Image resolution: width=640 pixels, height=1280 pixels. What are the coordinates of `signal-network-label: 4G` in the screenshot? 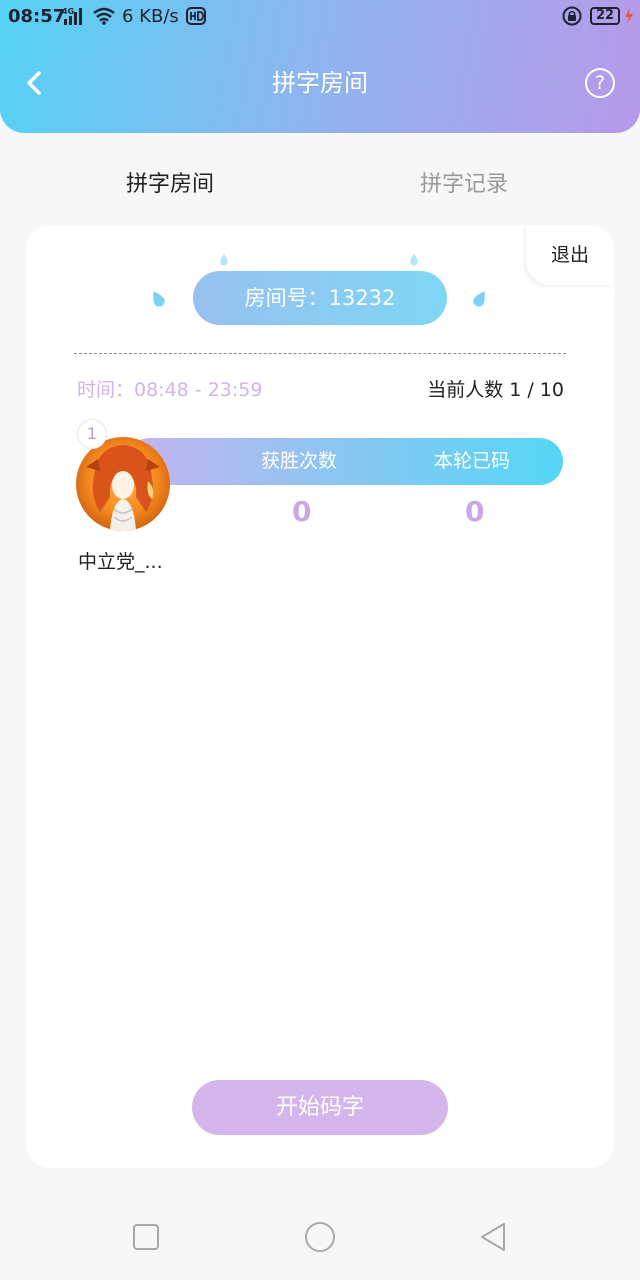 It's located at (68, 11).